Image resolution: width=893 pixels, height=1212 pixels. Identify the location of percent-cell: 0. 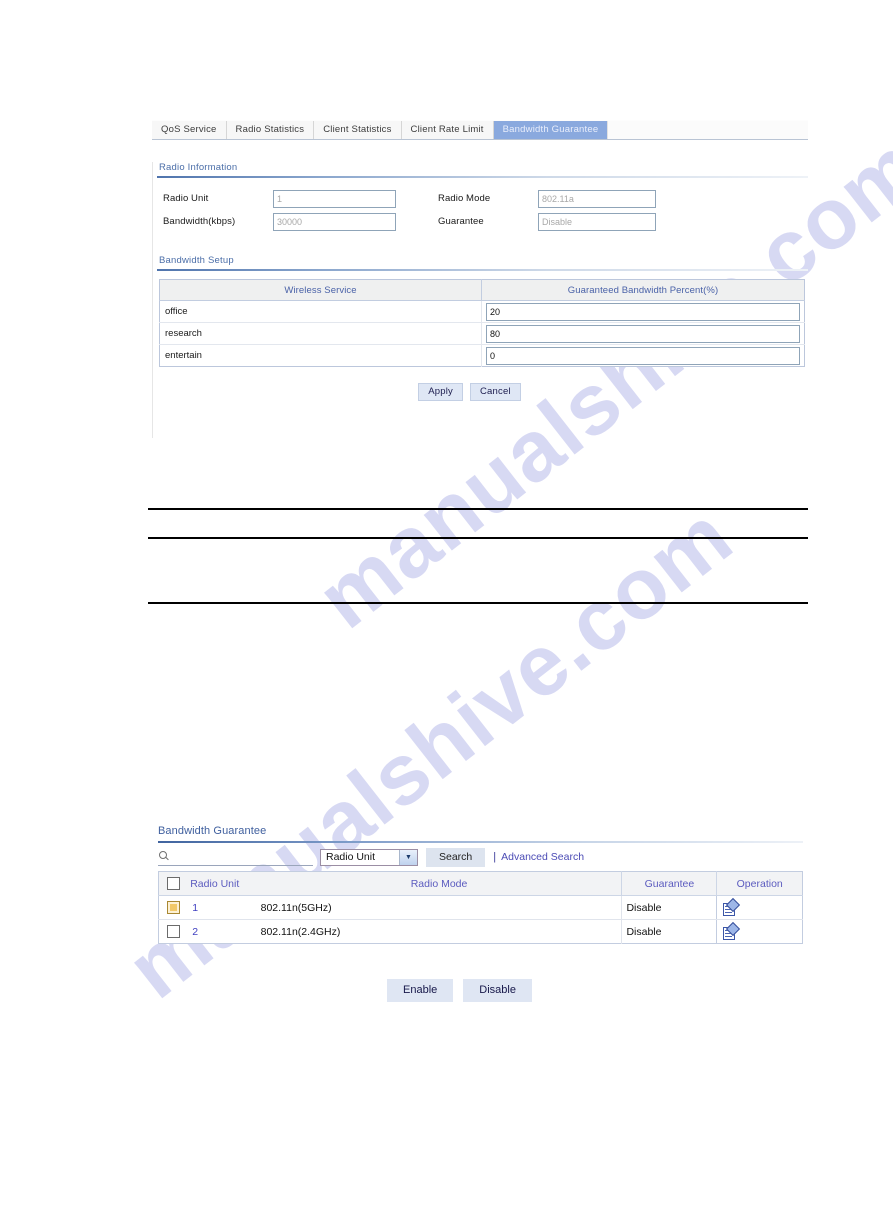
(643, 355).